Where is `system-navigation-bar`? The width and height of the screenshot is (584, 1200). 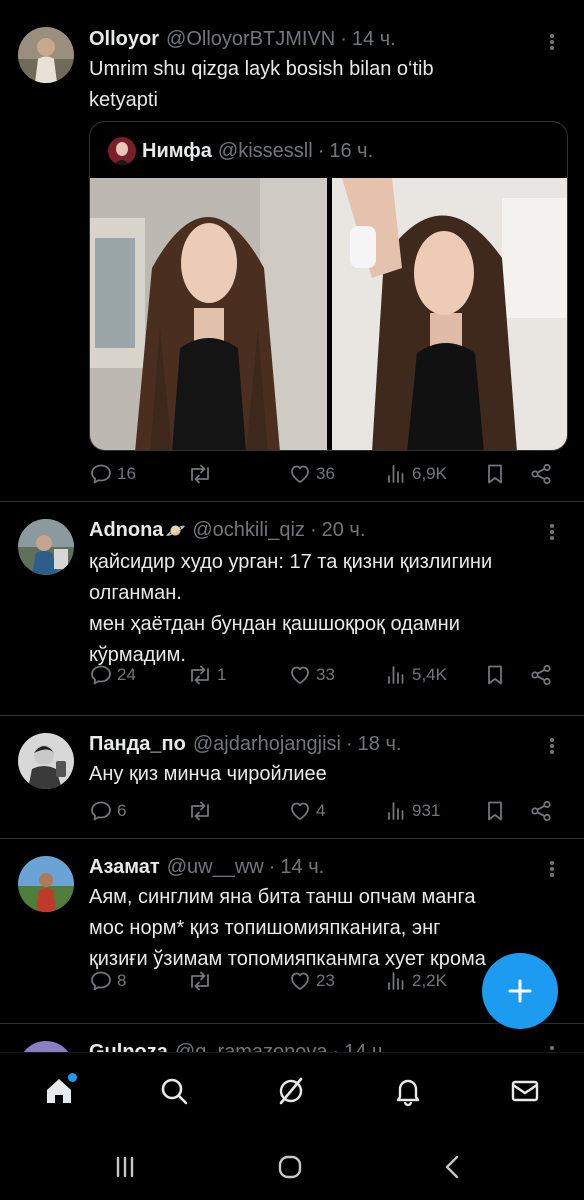 system-navigation-bar is located at coordinates (292, 1164).